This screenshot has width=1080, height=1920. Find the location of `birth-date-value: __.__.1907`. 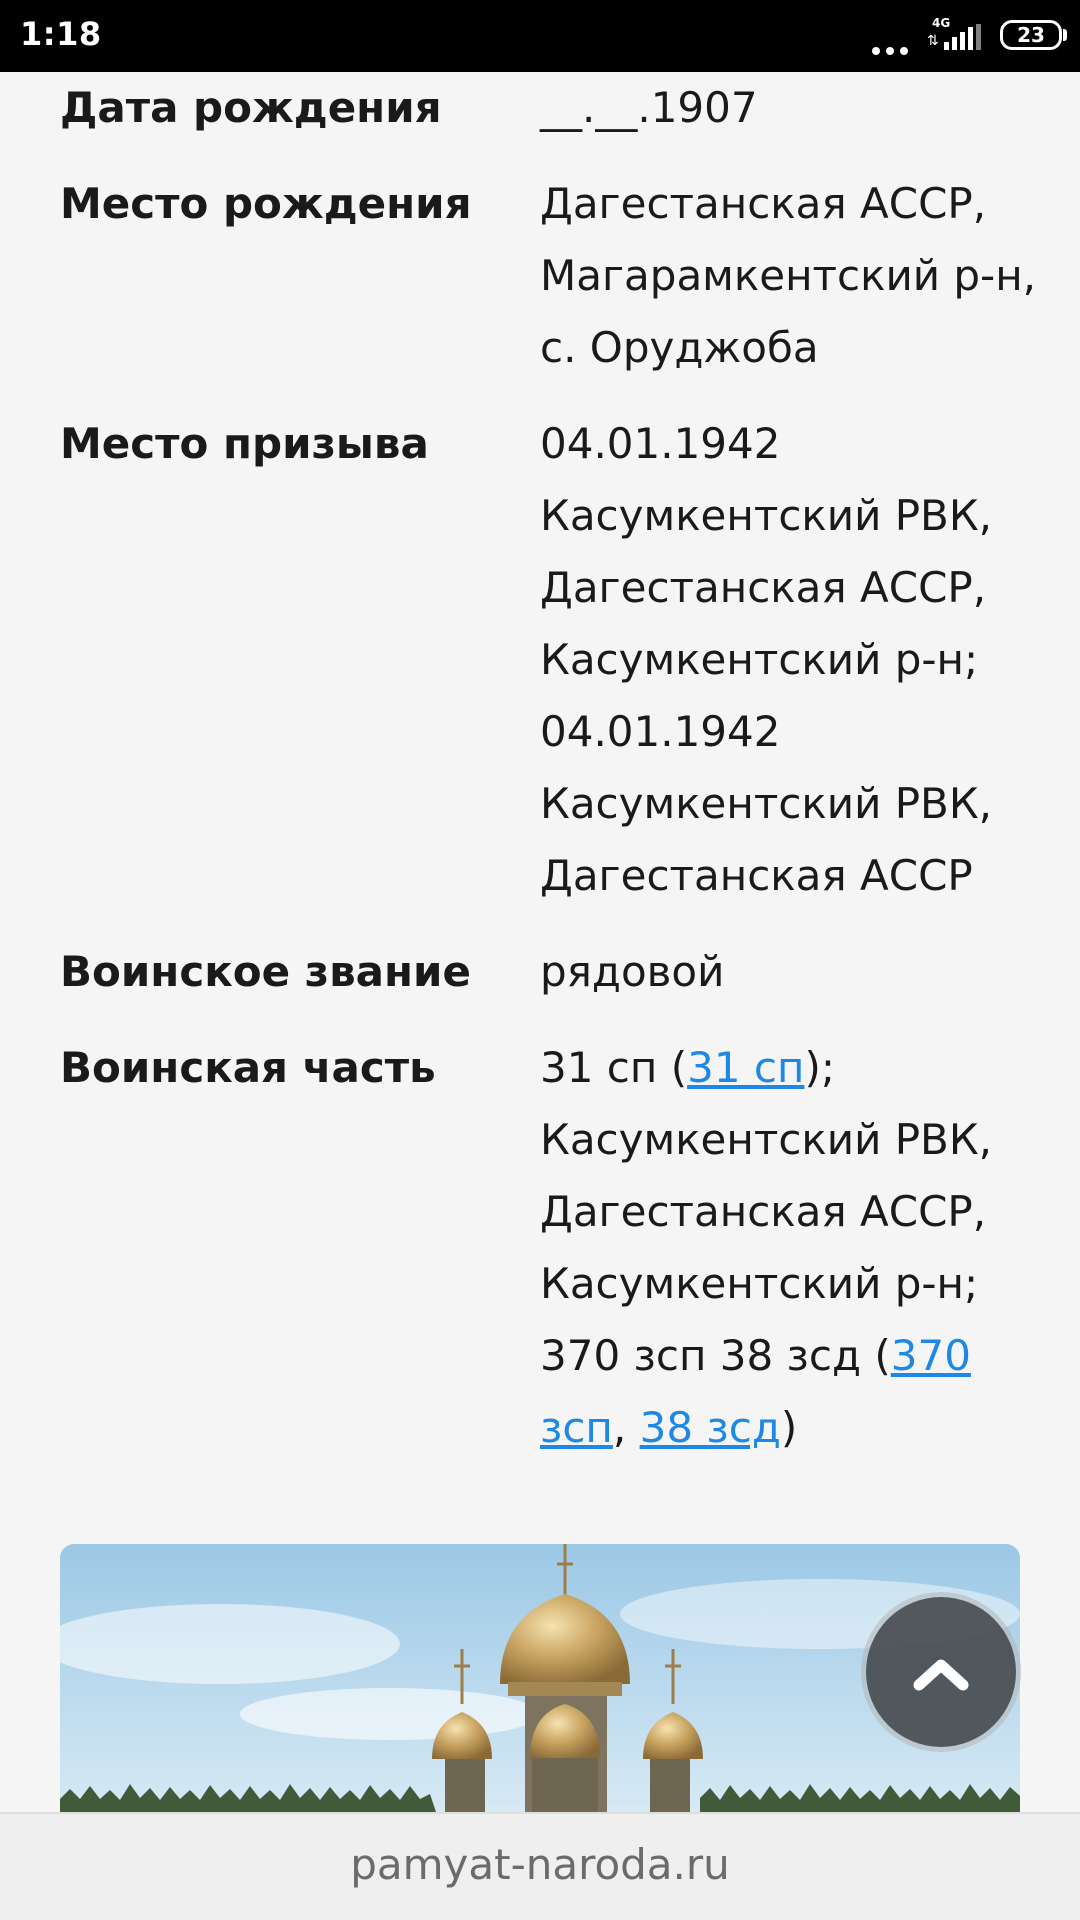

birth-date-value: __.__.1907 is located at coordinates (780, 120).